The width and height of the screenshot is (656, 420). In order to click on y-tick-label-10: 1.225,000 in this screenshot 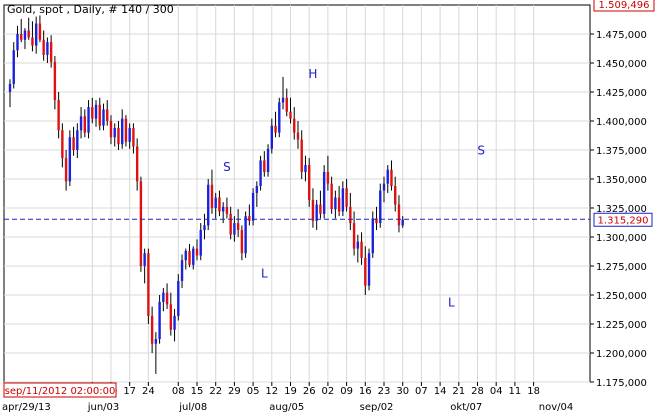, I will do `click(621, 325)`.